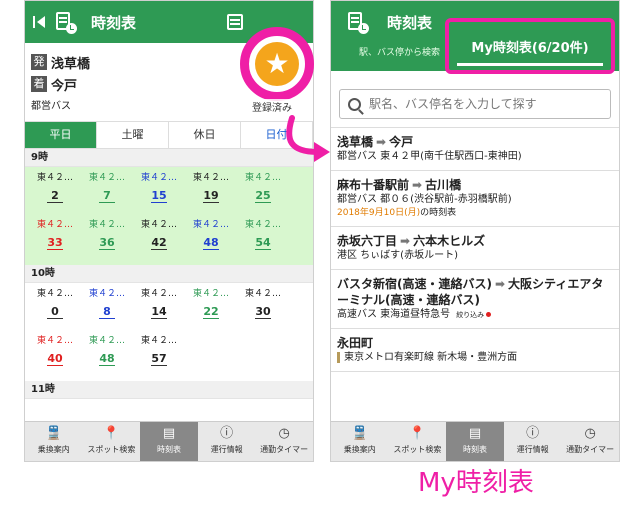  I want to click on tab-my-timetable: My時刻表(6/20件), so click(530, 46).